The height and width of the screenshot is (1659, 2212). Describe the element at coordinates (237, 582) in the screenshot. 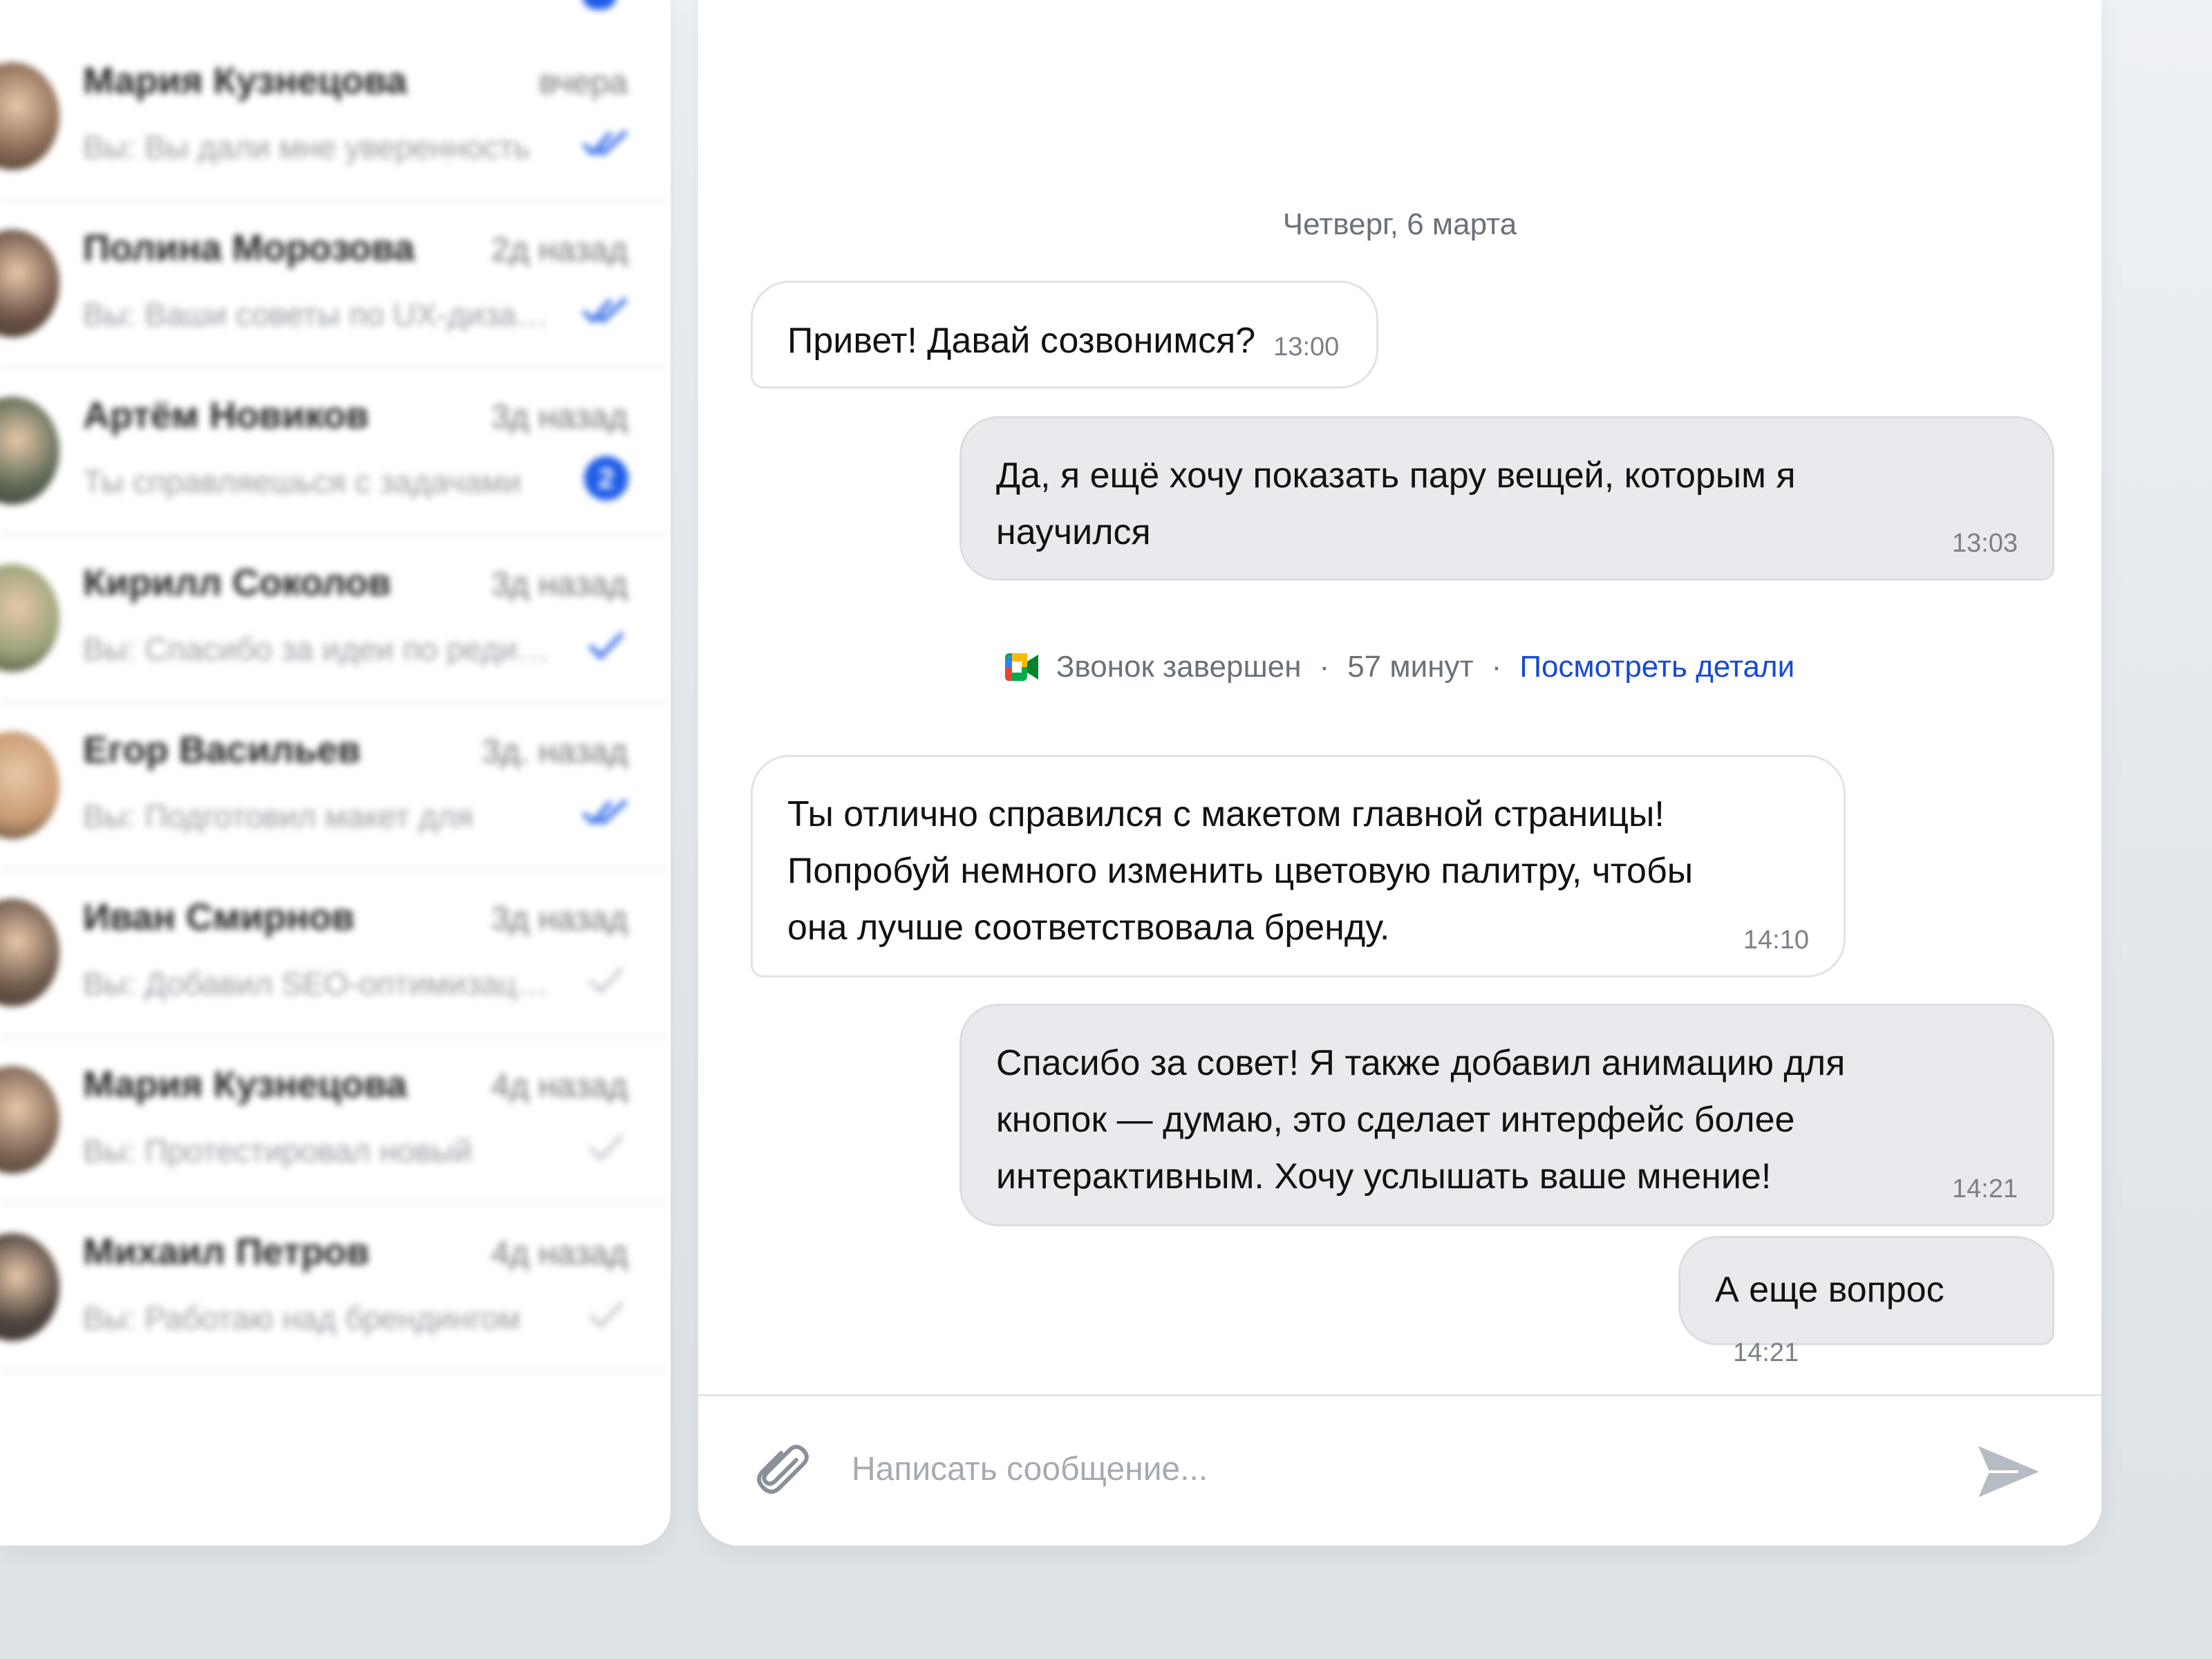

I see `conversation-name: Кирилл Соколов` at that location.